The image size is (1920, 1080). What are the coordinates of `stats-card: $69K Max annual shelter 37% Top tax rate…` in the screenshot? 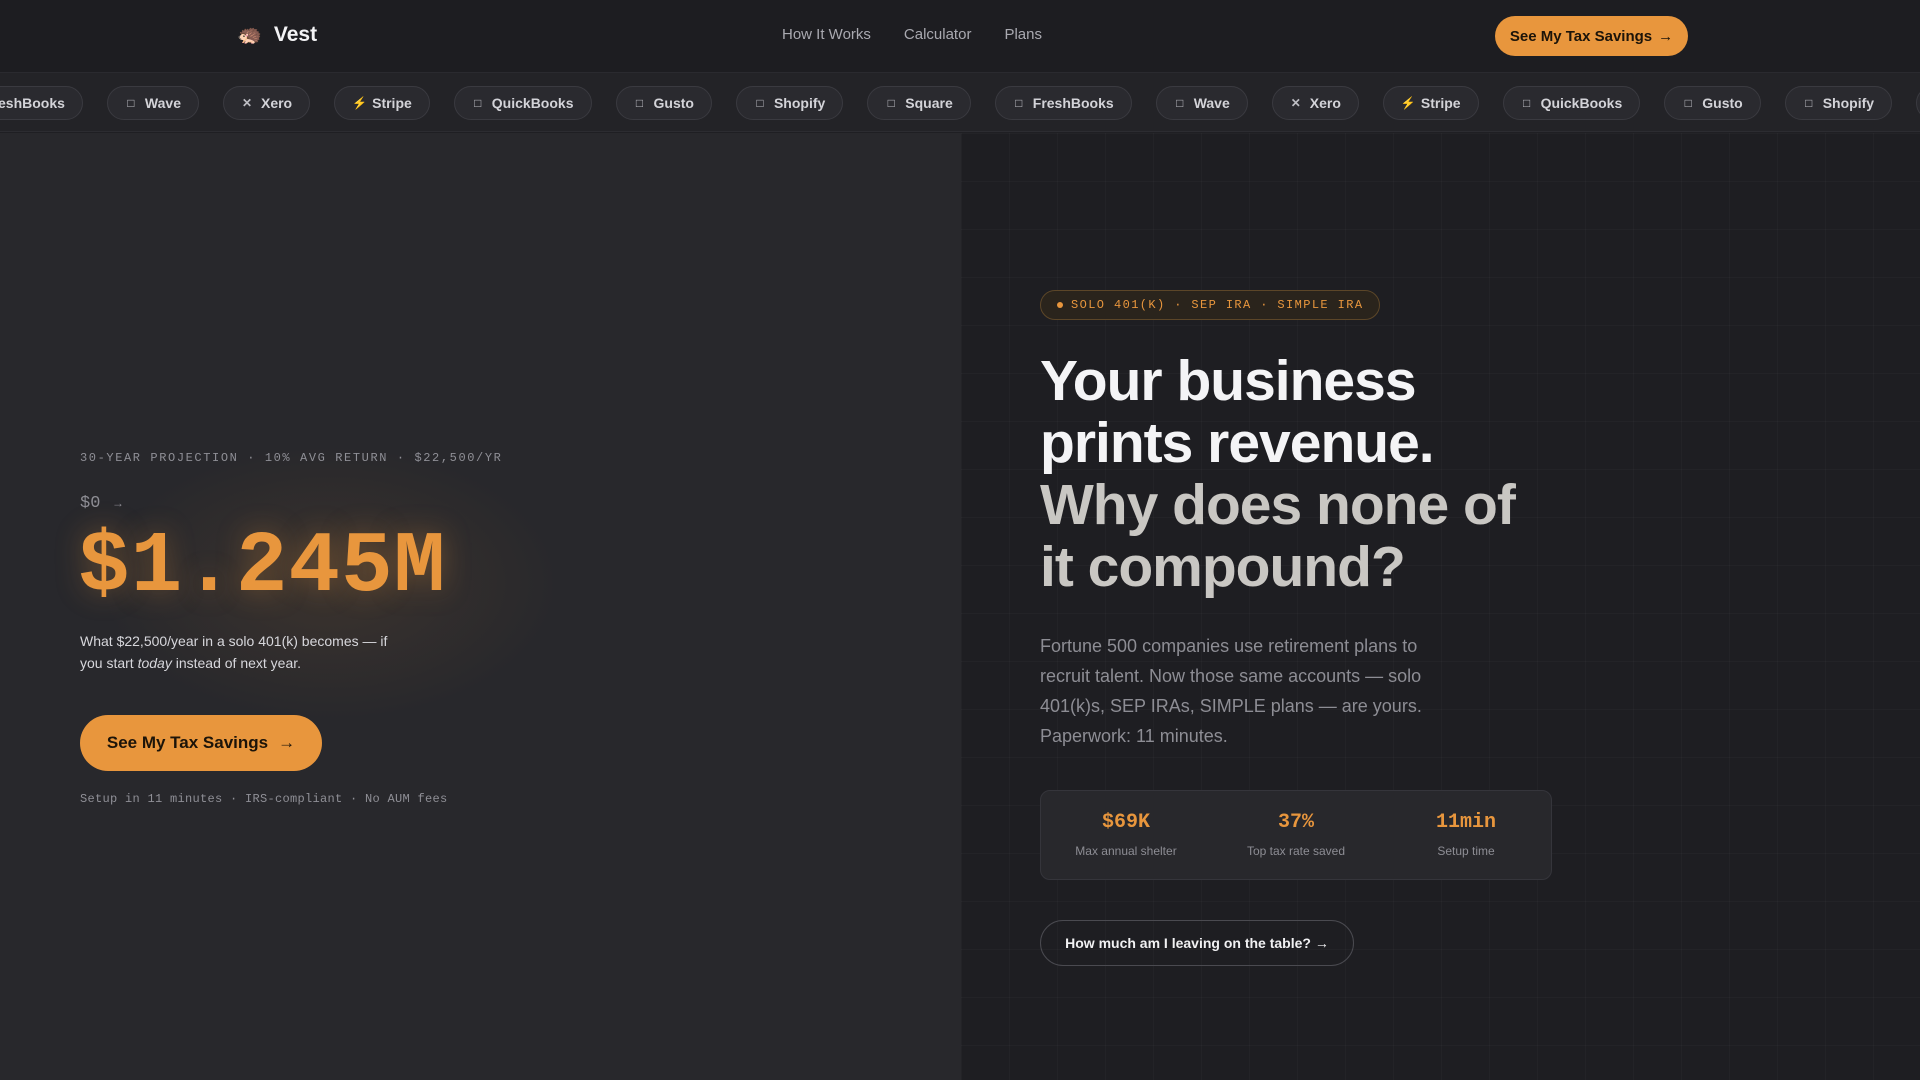 It's located at (1296, 835).